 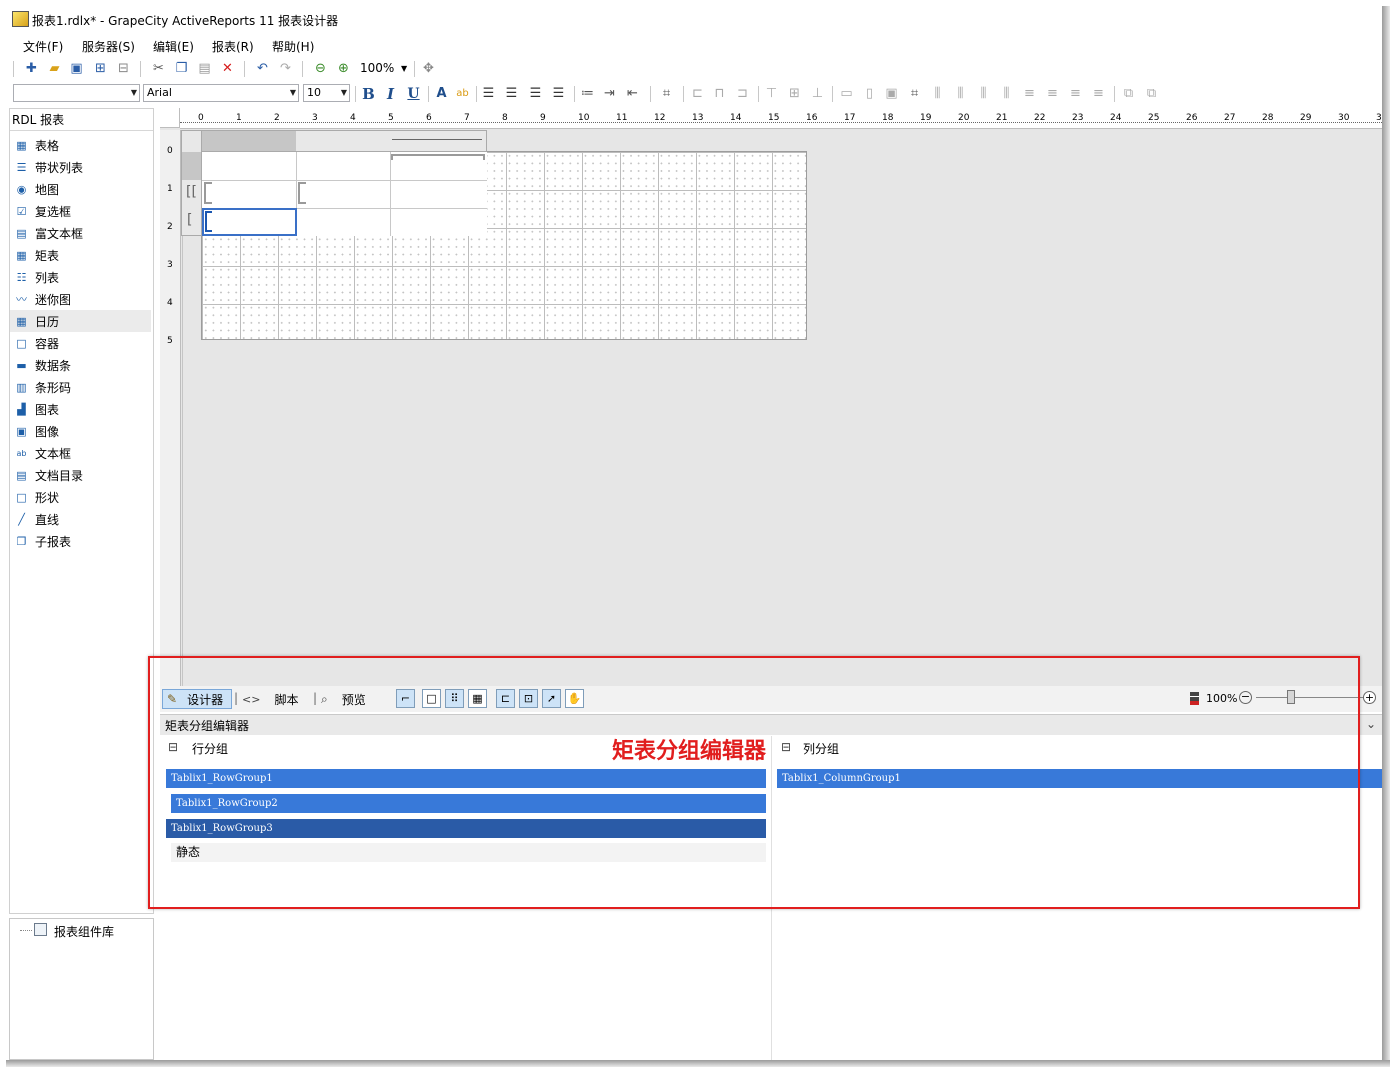 I want to click on align-centers-icon: ⊓, so click(x=719, y=93).